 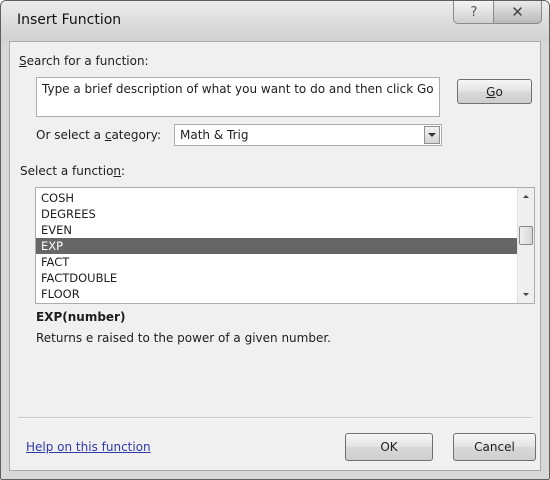 I want to click on ok-button: OK, so click(x=389, y=447).